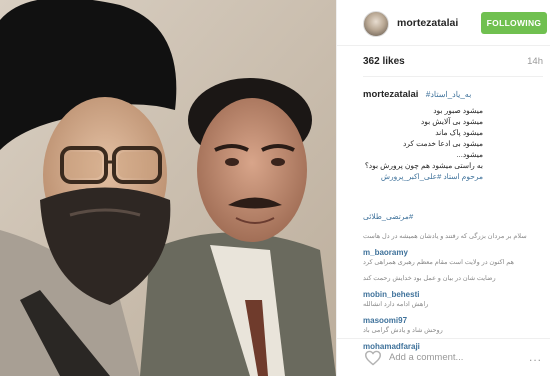 The image size is (550, 376). I want to click on caption-line: میشود بی ادعا خدمت کرد, so click(442, 143).